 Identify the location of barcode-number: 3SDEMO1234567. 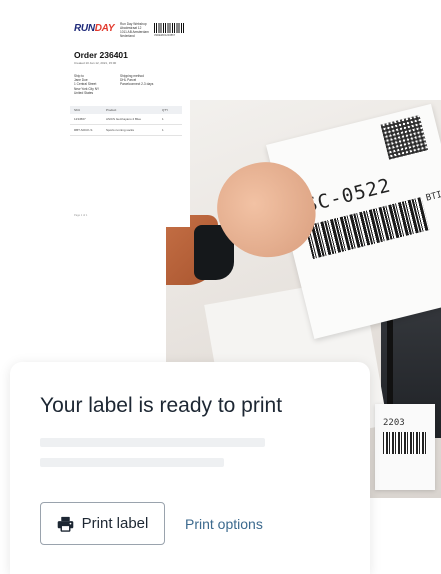
(165, 35).